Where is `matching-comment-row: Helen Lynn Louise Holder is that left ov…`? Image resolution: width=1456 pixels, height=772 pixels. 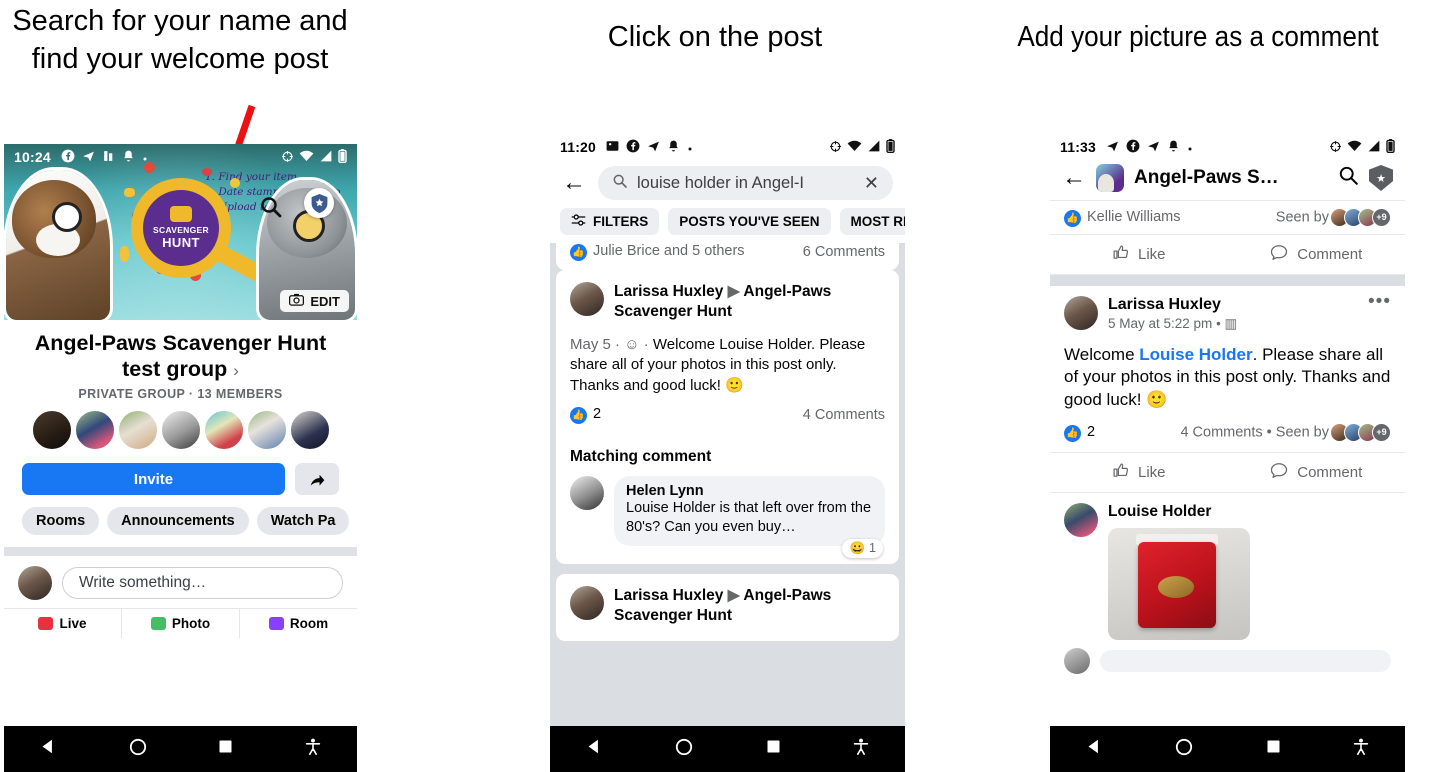
matching-comment-row: Helen Lynn Louise Holder is that left ov… is located at coordinates (727, 515).